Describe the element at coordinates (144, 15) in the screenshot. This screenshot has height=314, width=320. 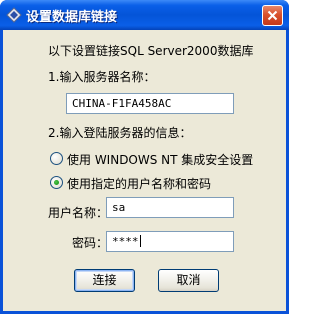
I see `title-bar: 设置数据库链接` at that location.